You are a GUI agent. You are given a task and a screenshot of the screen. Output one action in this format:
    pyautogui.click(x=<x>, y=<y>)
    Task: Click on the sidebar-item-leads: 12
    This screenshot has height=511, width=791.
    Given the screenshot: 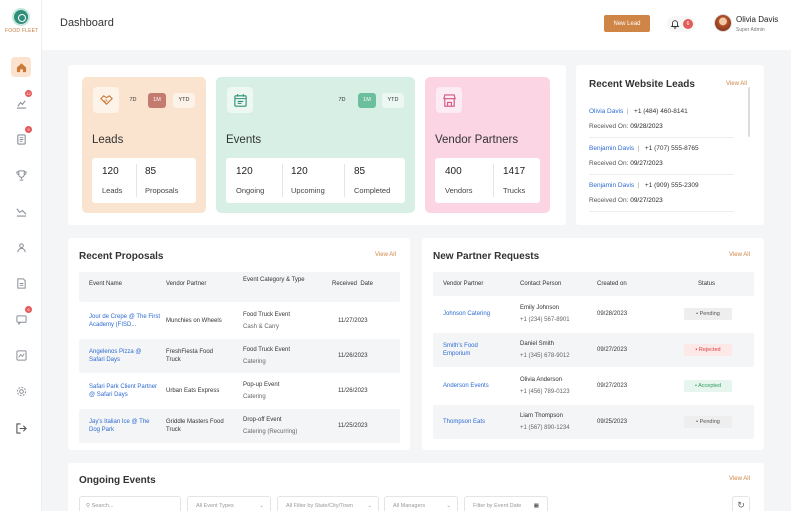 What is the action you would take?
    pyautogui.click(x=21, y=101)
    